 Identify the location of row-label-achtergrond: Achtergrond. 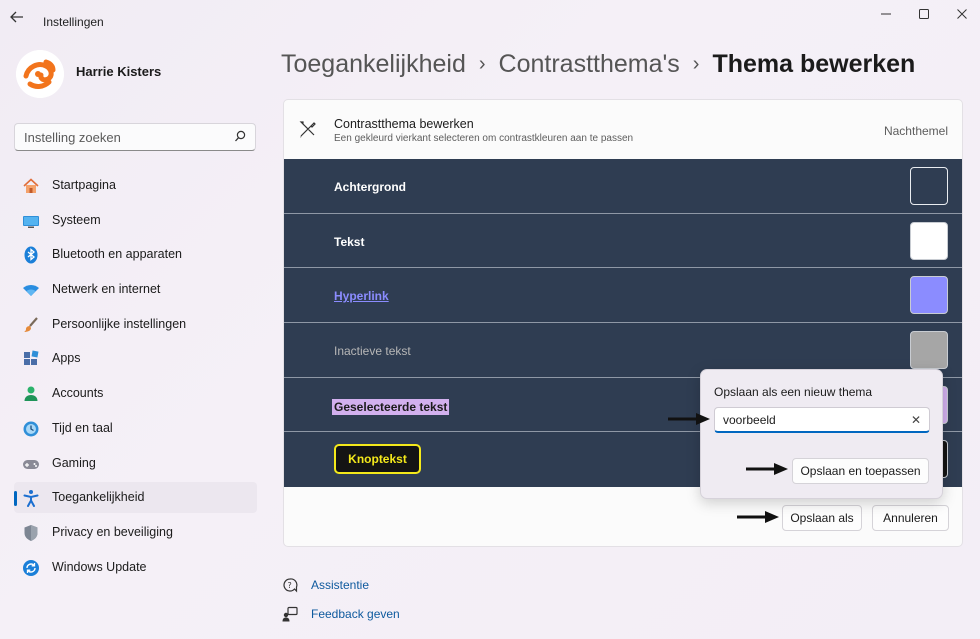
(370, 187).